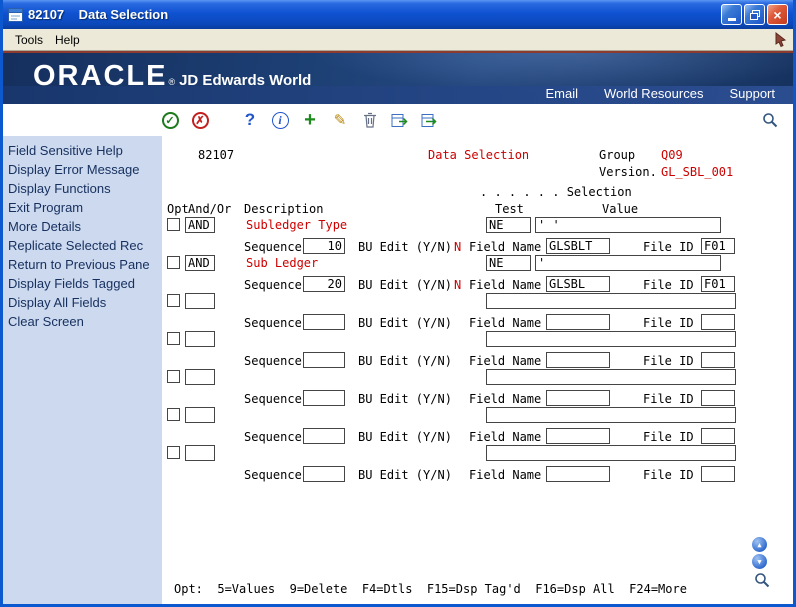 This screenshot has width=796, height=607. What do you see at coordinates (82, 283) in the screenshot?
I see `sidebar-item-display-fields-tagged: Display Fields Tagged` at bounding box center [82, 283].